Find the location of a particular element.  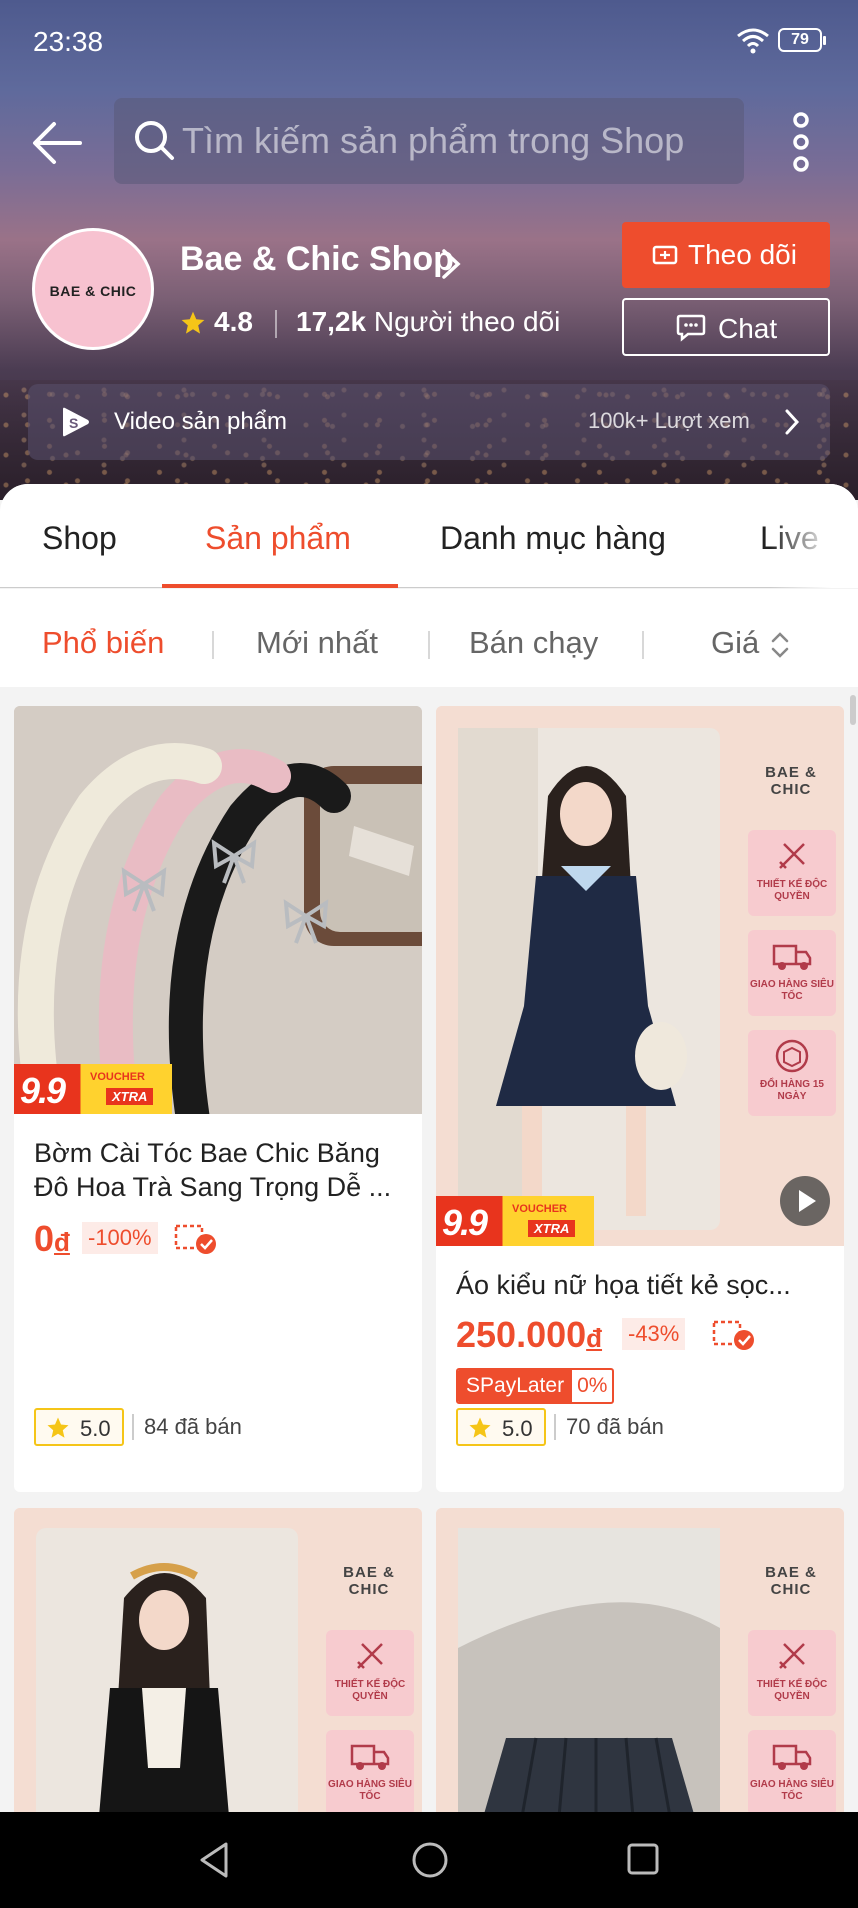

sort-bar: Phổ biến Mới nhất Bán chạy Giá is located at coordinates (429, 657).